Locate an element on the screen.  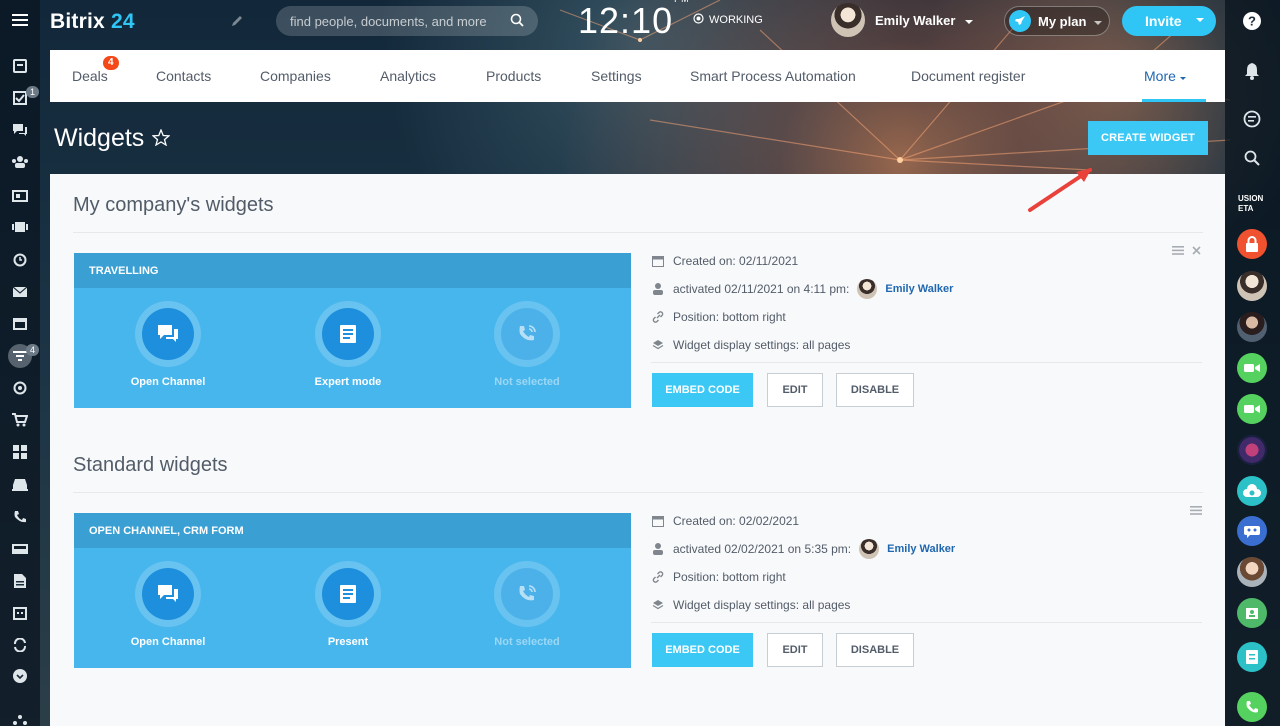
help-icon: ? is located at coordinates (1252, 21).